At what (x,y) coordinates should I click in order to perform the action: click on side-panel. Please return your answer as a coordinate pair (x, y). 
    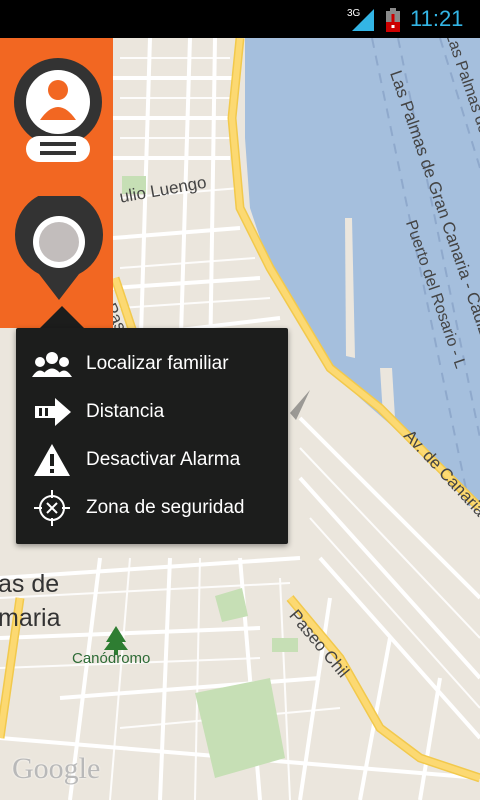
    Looking at the image, I should click on (56, 183).